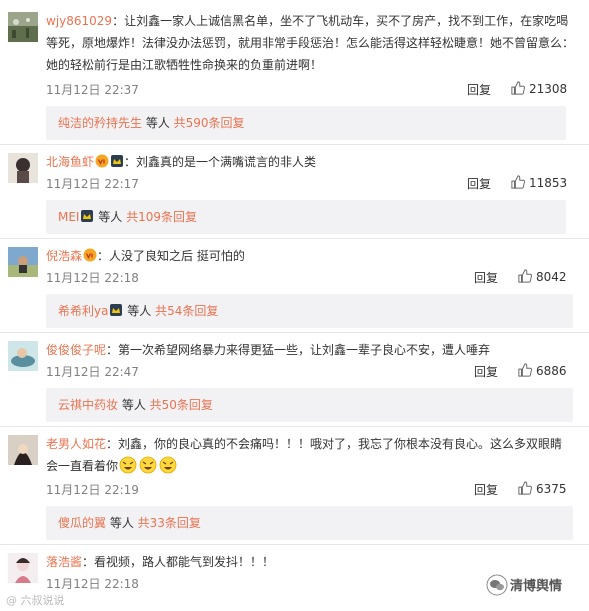  I want to click on comment-time: 11月12日 22:47, so click(92, 372).